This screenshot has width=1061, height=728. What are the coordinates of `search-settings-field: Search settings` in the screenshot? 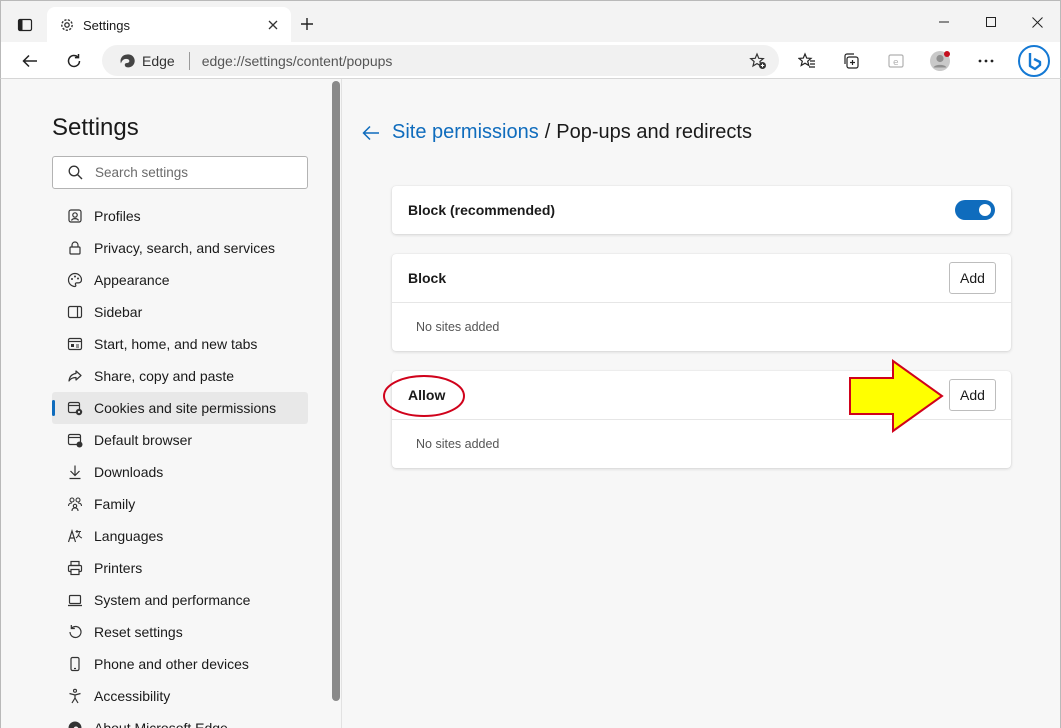 It's located at (180, 172).